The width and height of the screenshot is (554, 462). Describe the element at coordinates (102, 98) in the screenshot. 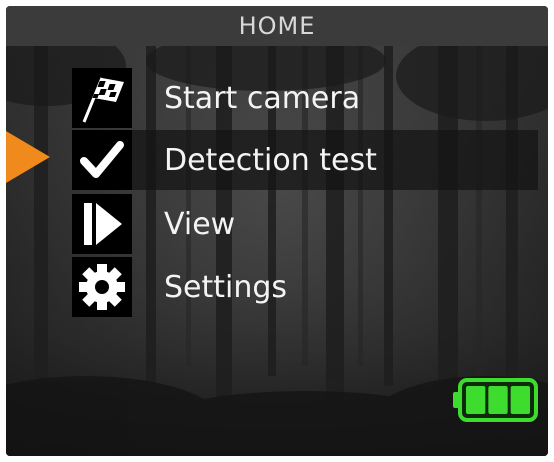

I see `checkered-flag-icon` at that location.